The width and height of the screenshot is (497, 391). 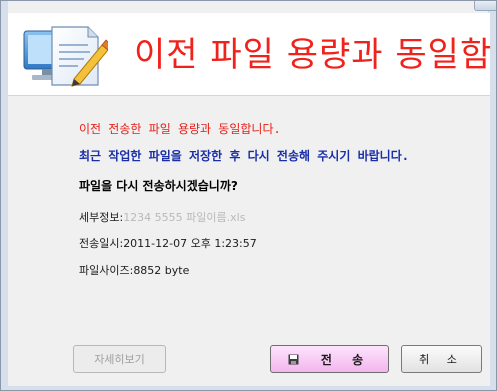 I want to click on detail-info-label: 세부정보:, so click(x=101, y=217).